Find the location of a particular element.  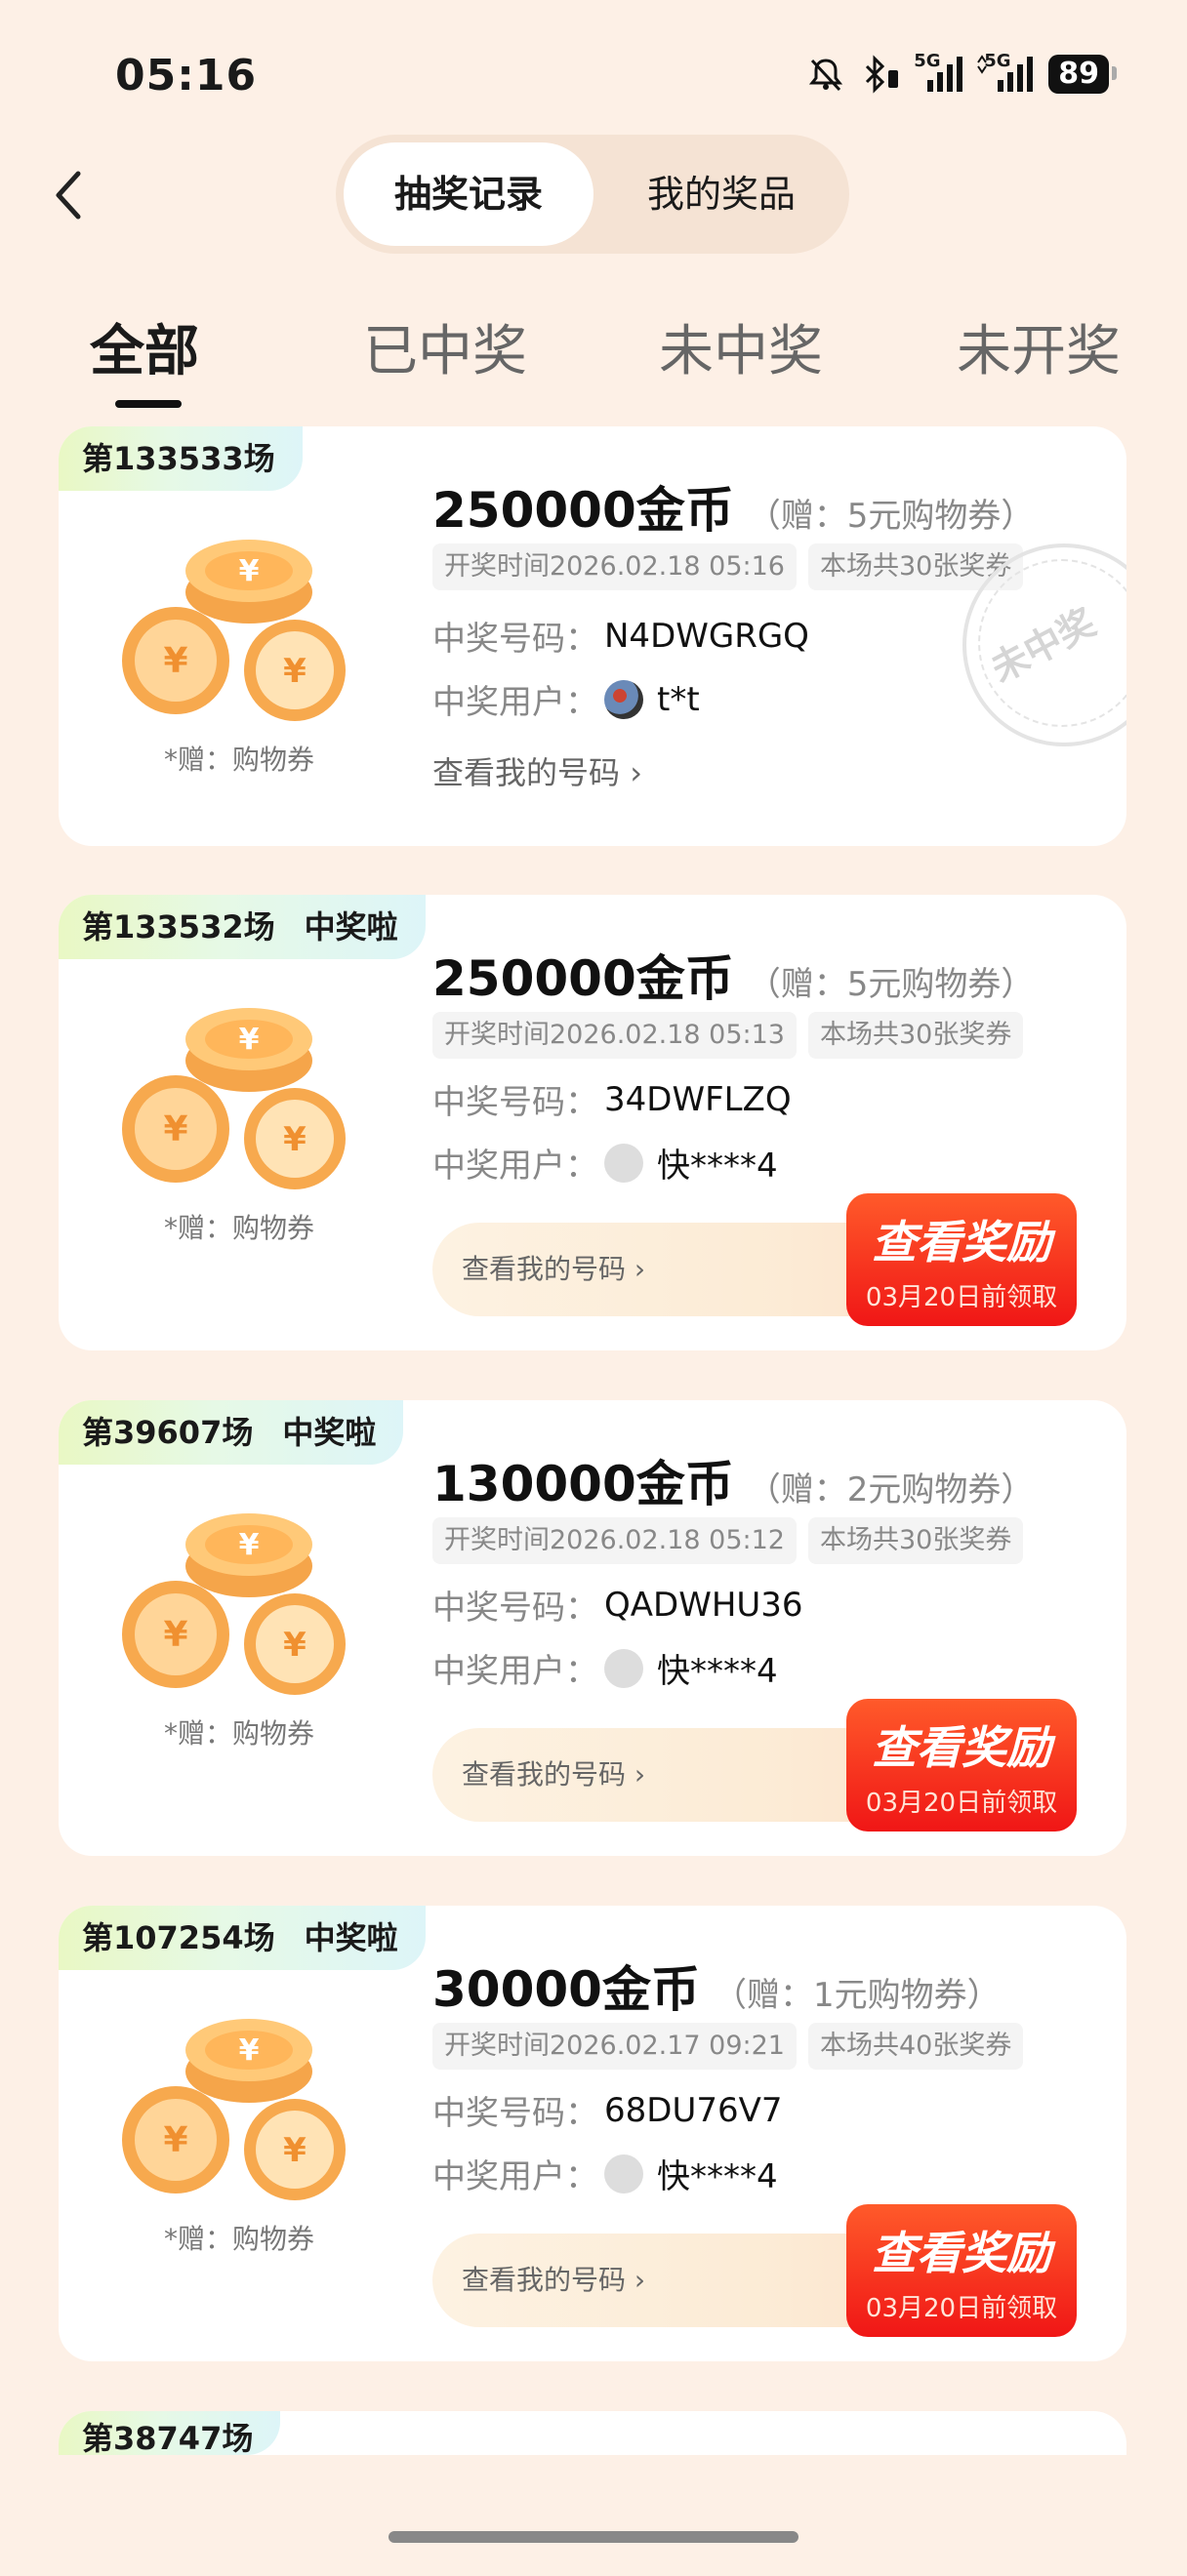

prize-title: 130000金币 （赠：2元购物券） is located at coordinates (733, 1484).